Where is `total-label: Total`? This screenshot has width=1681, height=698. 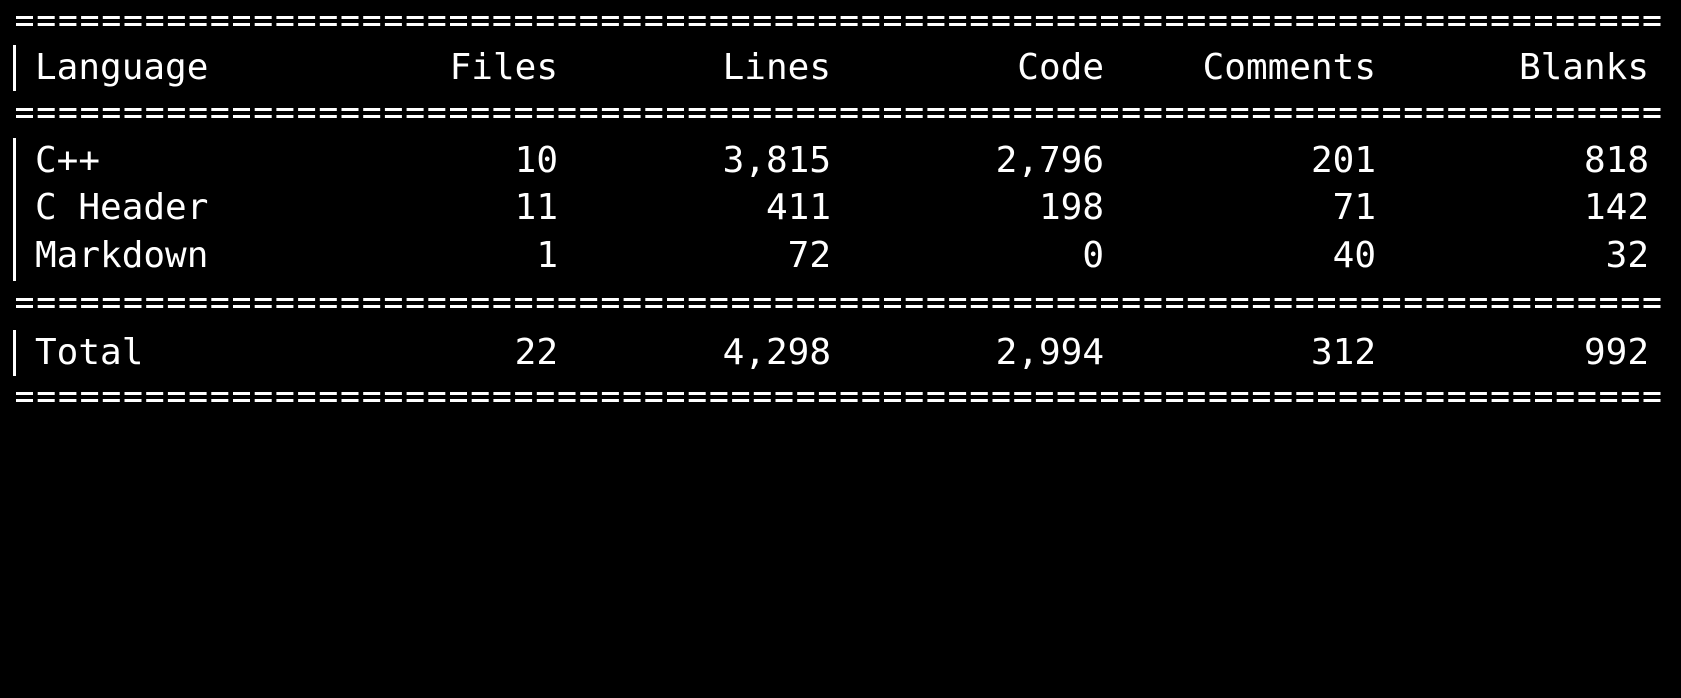
total-label: Total is located at coordinates (89, 352).